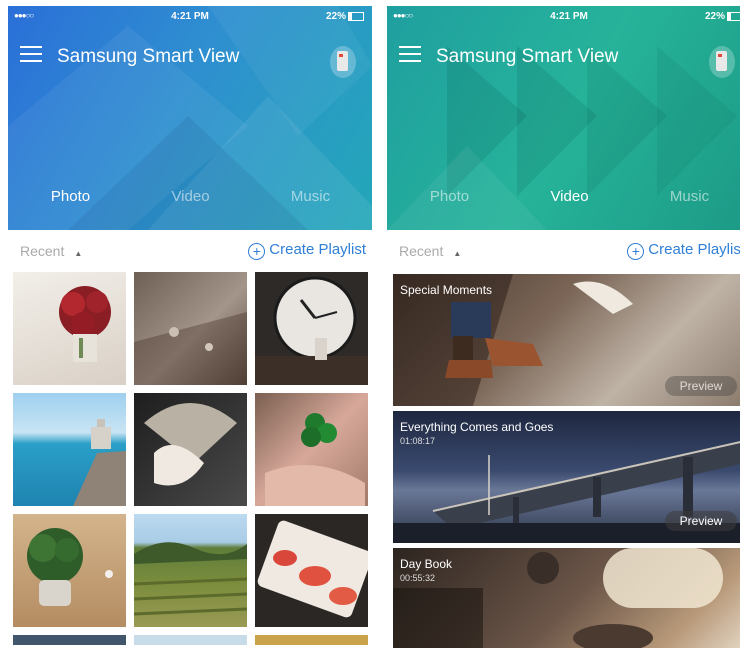  Describe the element at coordinates (190, 449) in the screenshot. I see `photo-thumbnail-fan` at that location.